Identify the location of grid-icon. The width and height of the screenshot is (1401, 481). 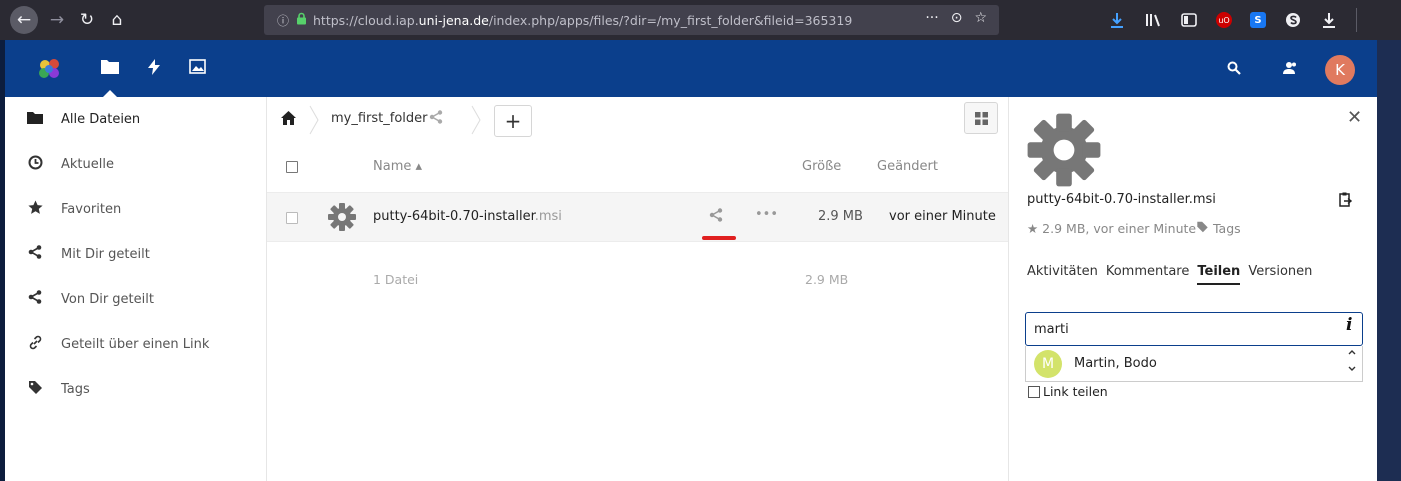
(981, 118).